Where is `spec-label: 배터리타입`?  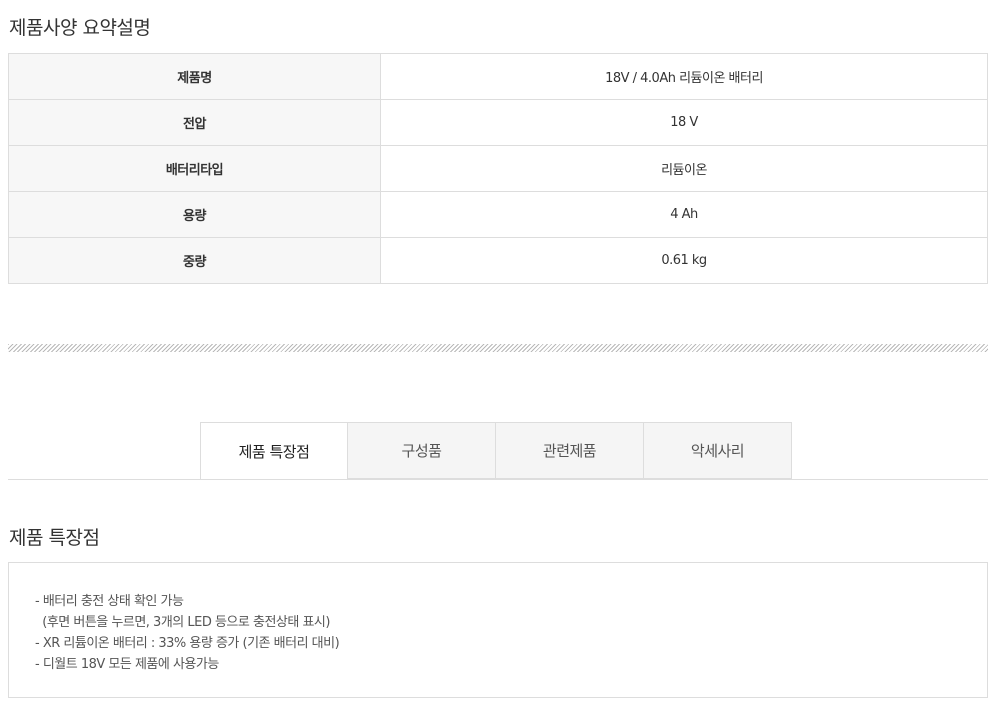
spec-label: 배터리타입 is located at coordinates (194, 168).